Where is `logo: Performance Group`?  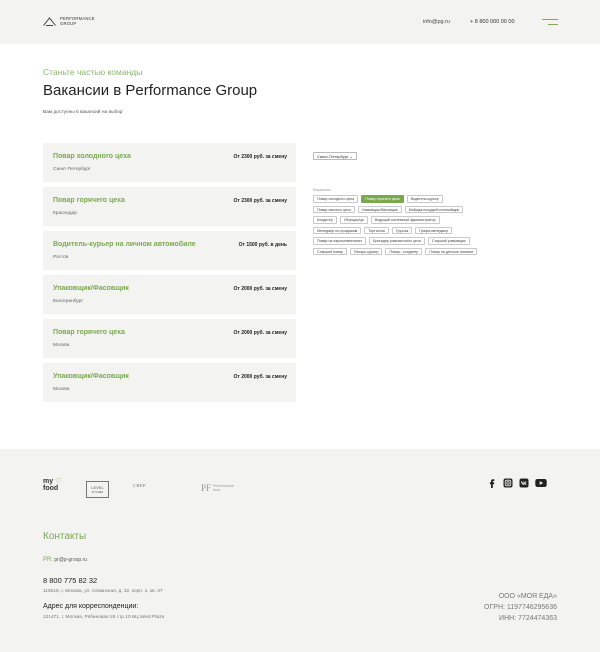 logo: Performance Group is located at coordinates (69, 21).